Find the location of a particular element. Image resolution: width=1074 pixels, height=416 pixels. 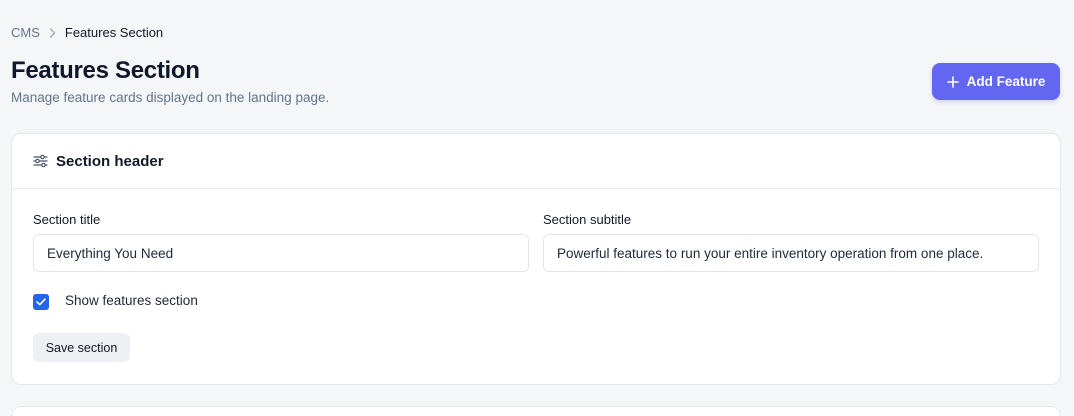

section-subtitle-label: Section subtitle is located at coordinates (587, 219).